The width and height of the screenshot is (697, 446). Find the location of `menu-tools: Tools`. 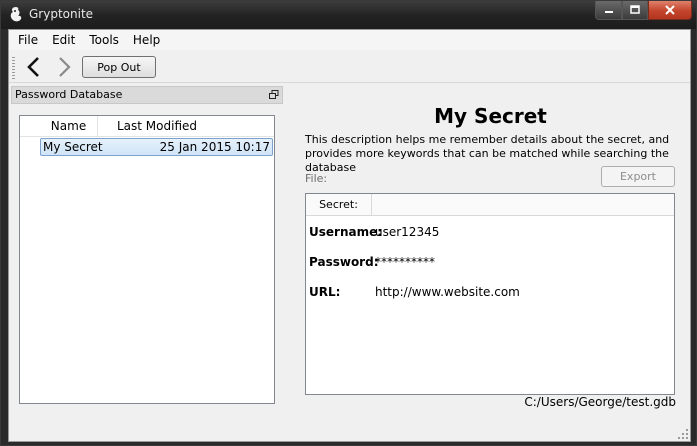

menu-tools: Tools is located at coordinates (104, 40).